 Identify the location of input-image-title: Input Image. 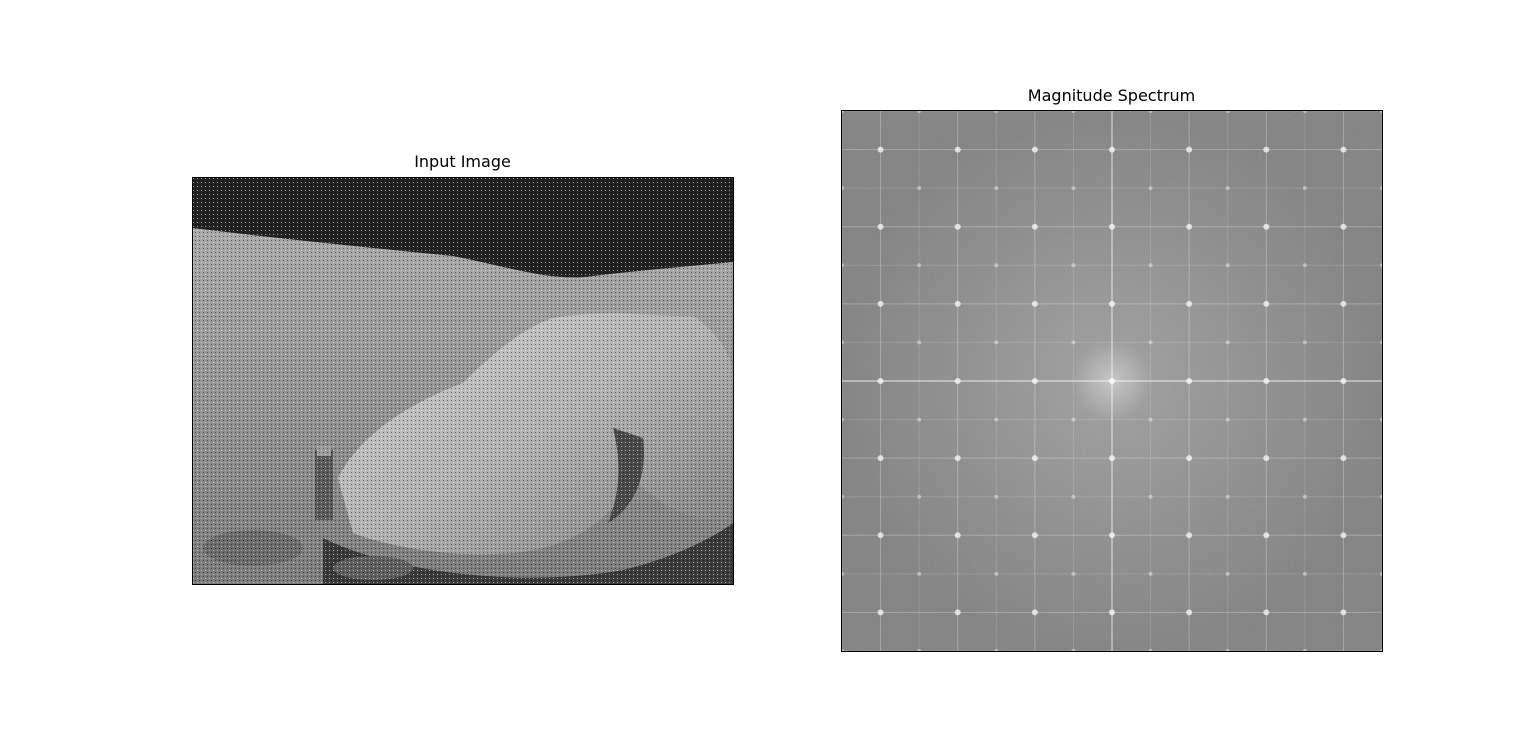
(462, 161).